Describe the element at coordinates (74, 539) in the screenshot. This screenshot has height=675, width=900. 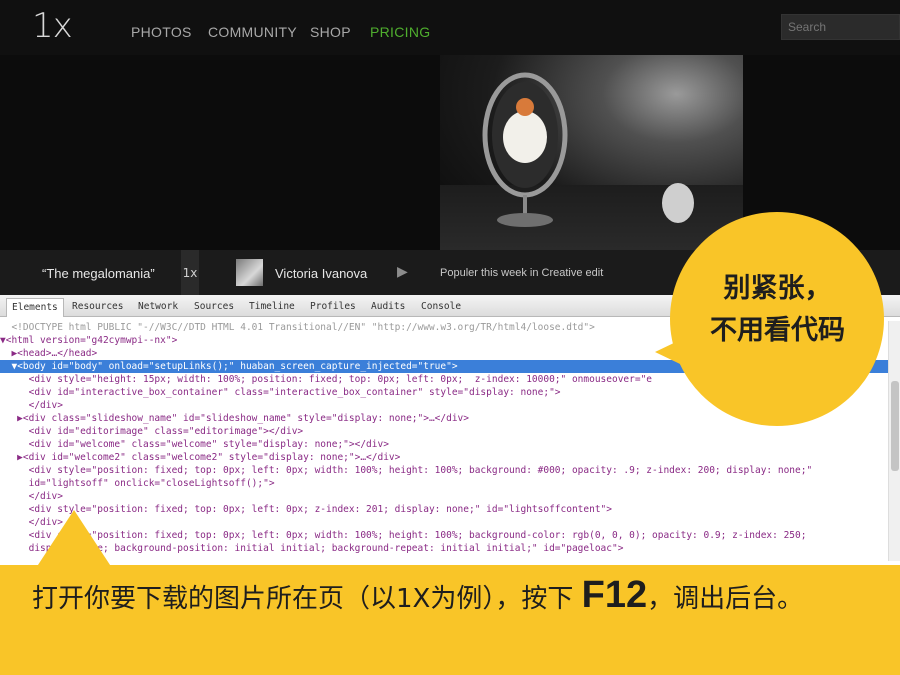
I see `banner-pointer` at that location.